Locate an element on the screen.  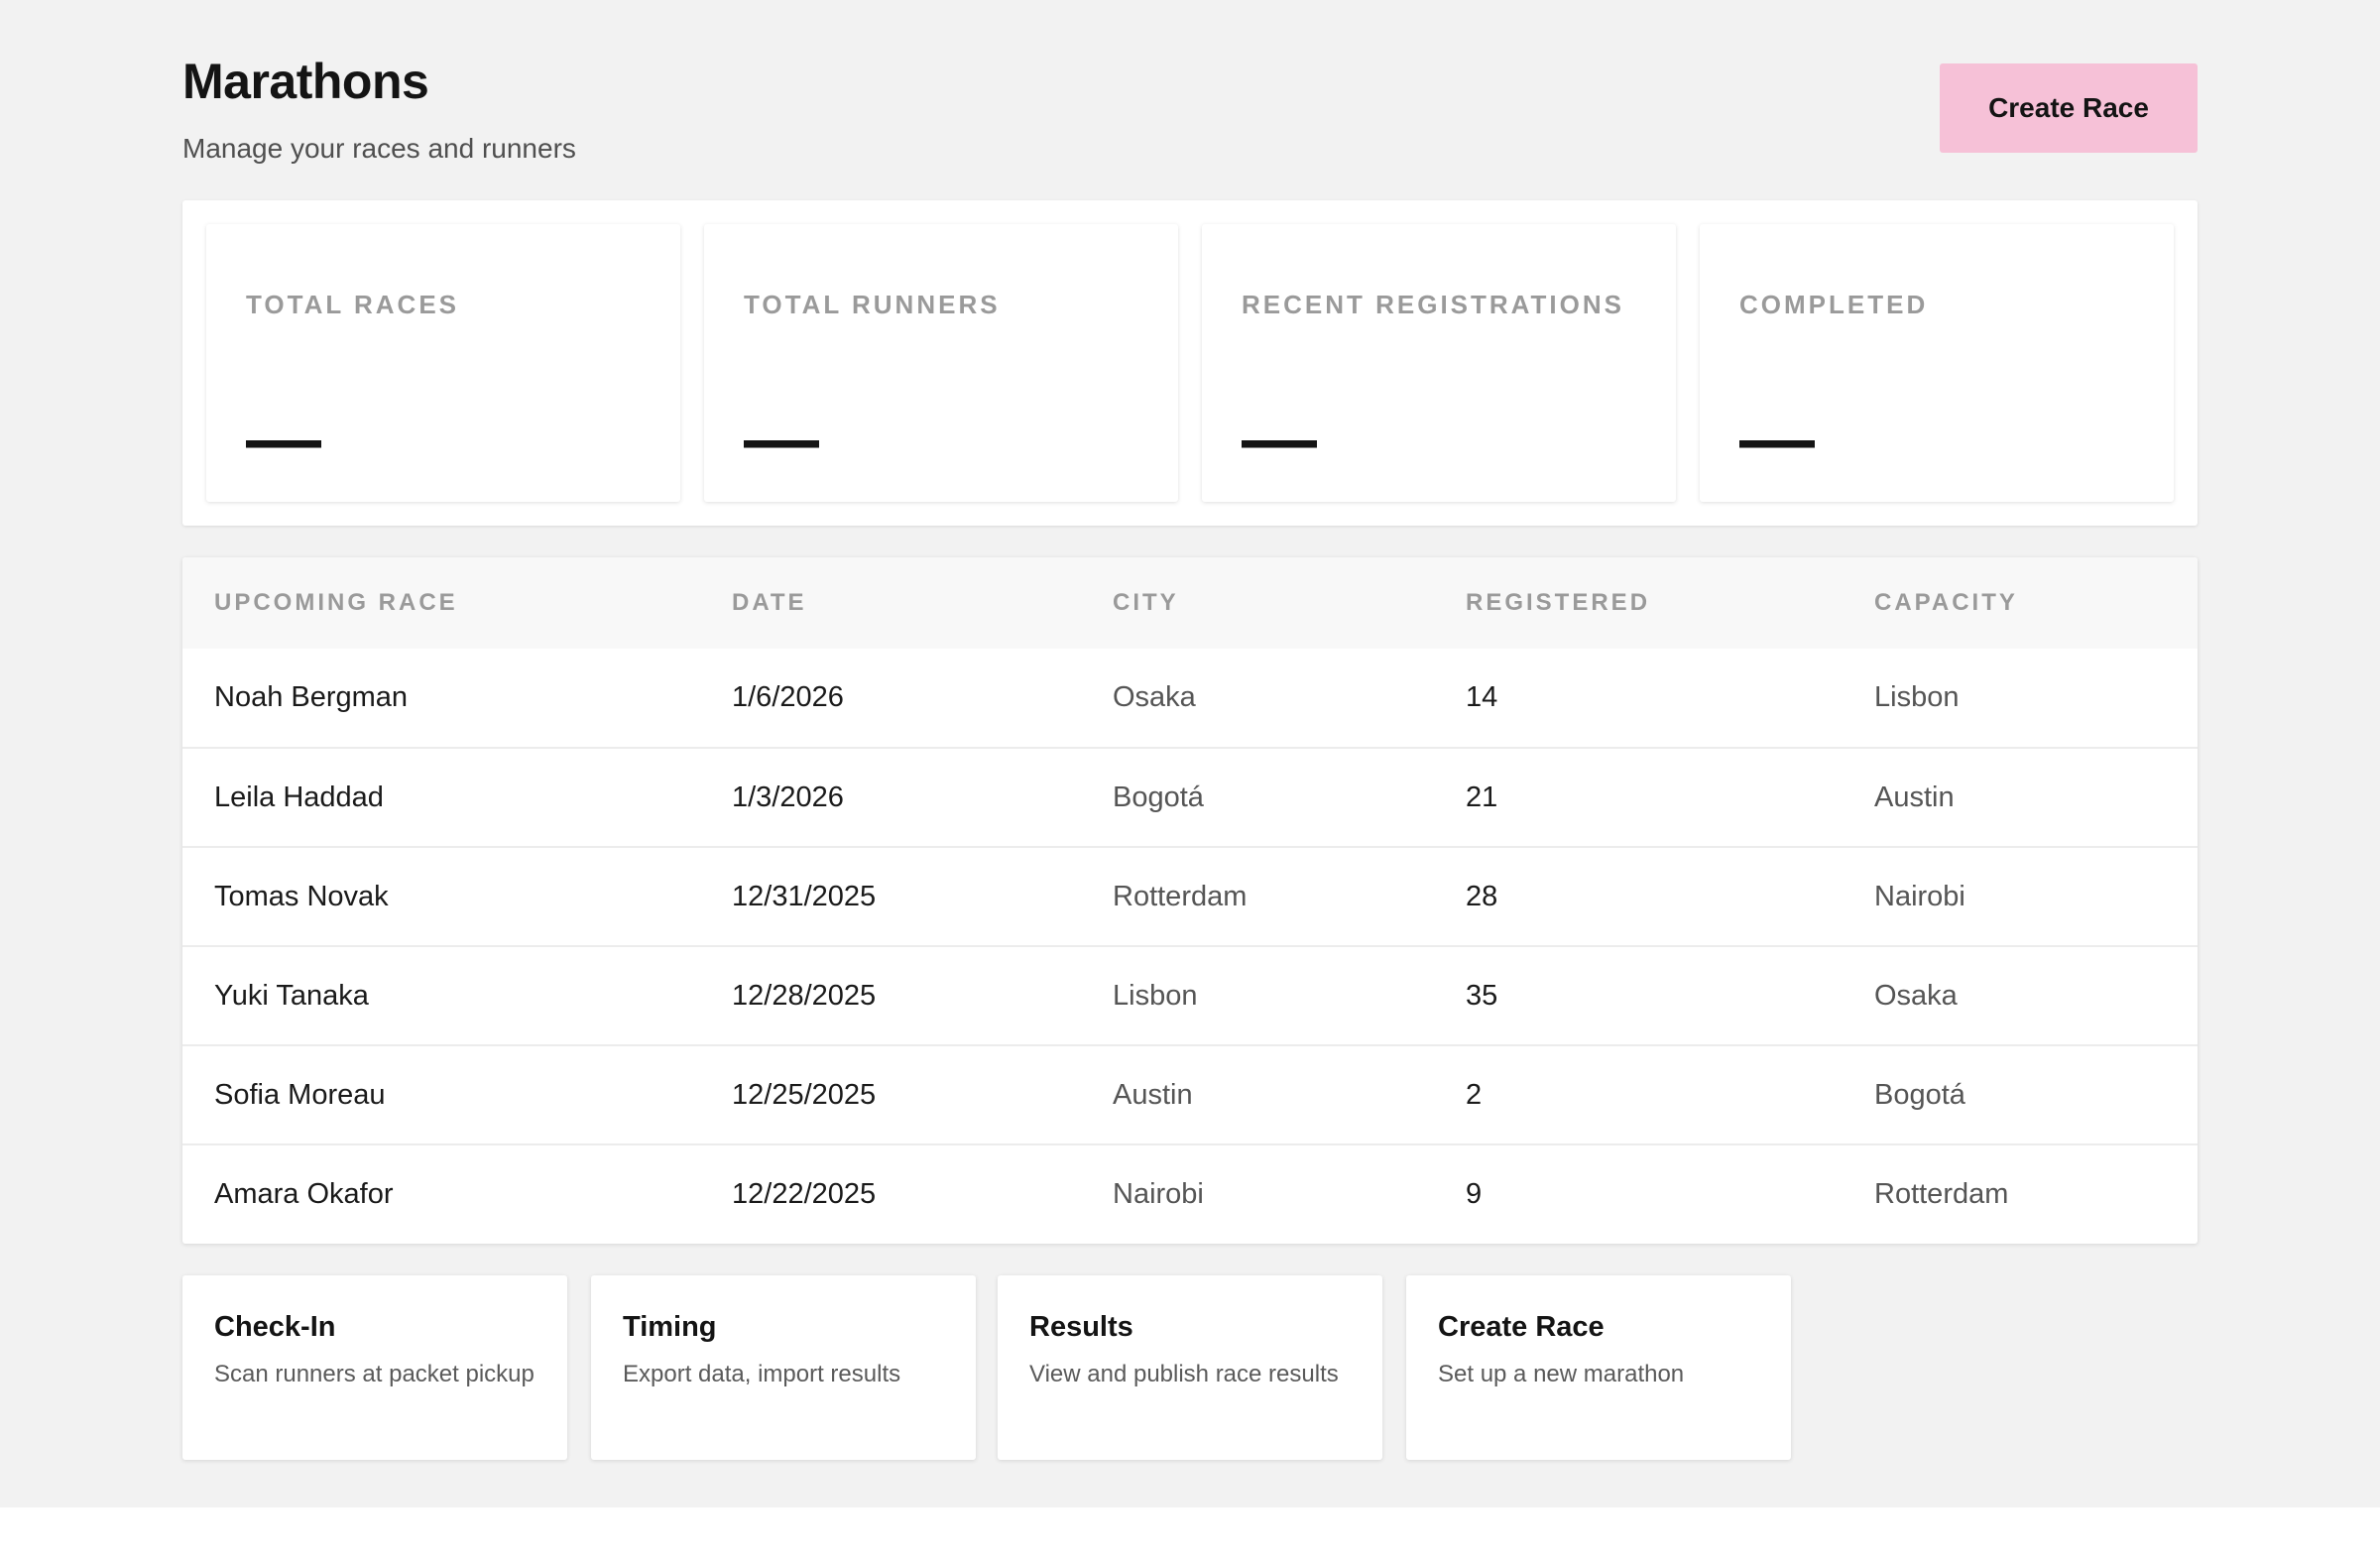
cell-city: Rotterdam is located at coordinates (1180, 896).